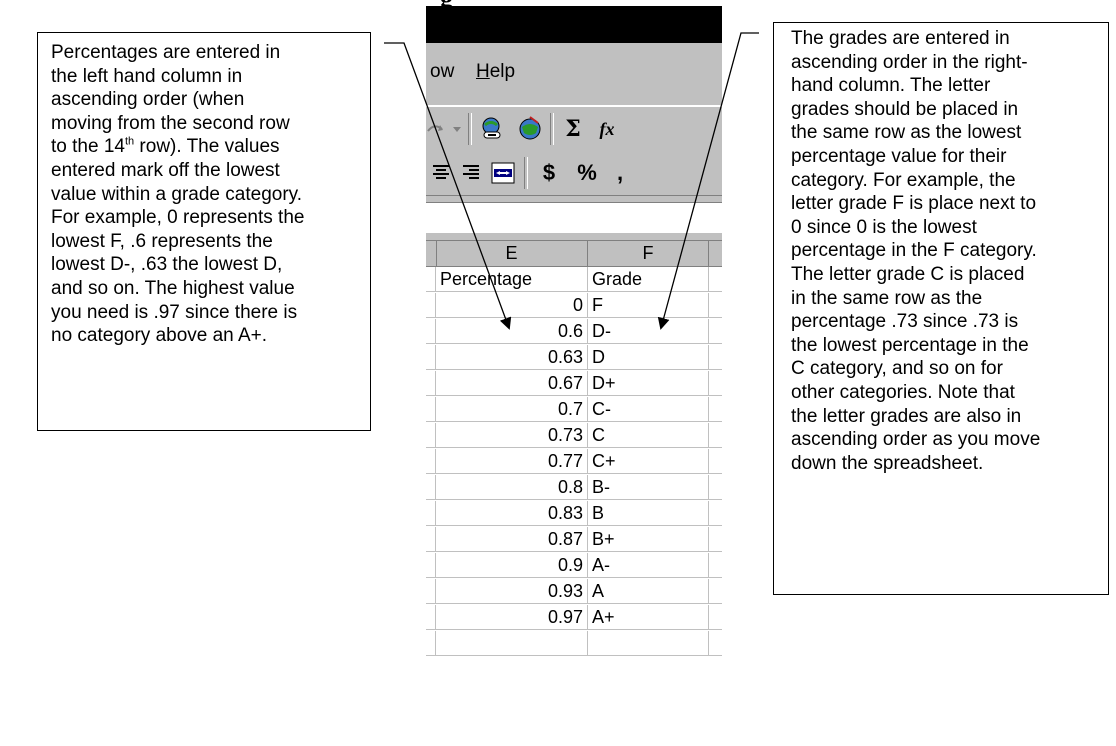  What do you see at coordinates (441, 173) in the screenshot?
I see `align-center-icon` at bounding box center [441, 173].